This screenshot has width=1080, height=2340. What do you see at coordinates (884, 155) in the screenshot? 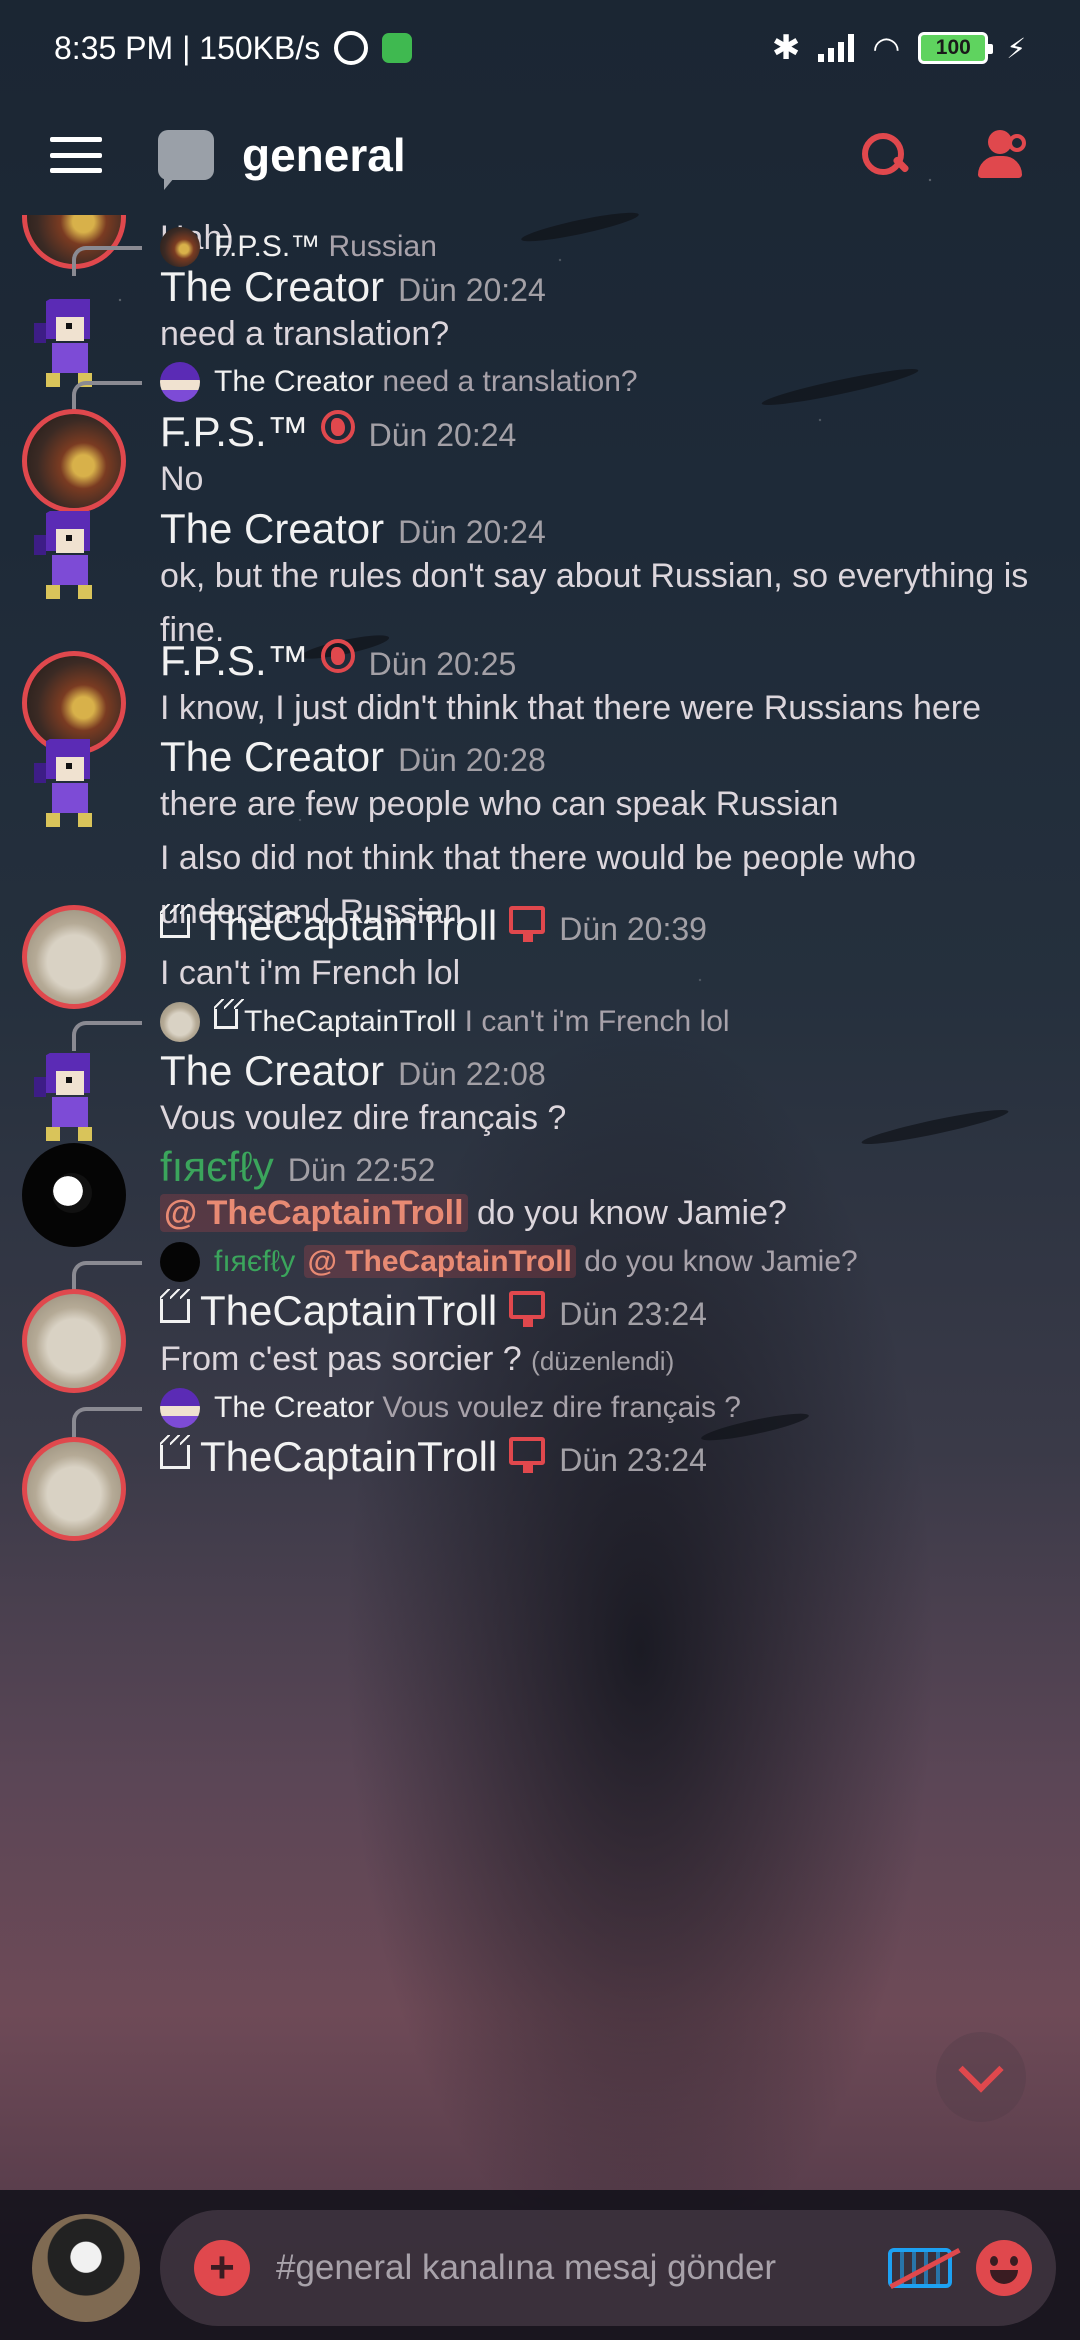
I see `search-icon` at bounding box center [884, 155].